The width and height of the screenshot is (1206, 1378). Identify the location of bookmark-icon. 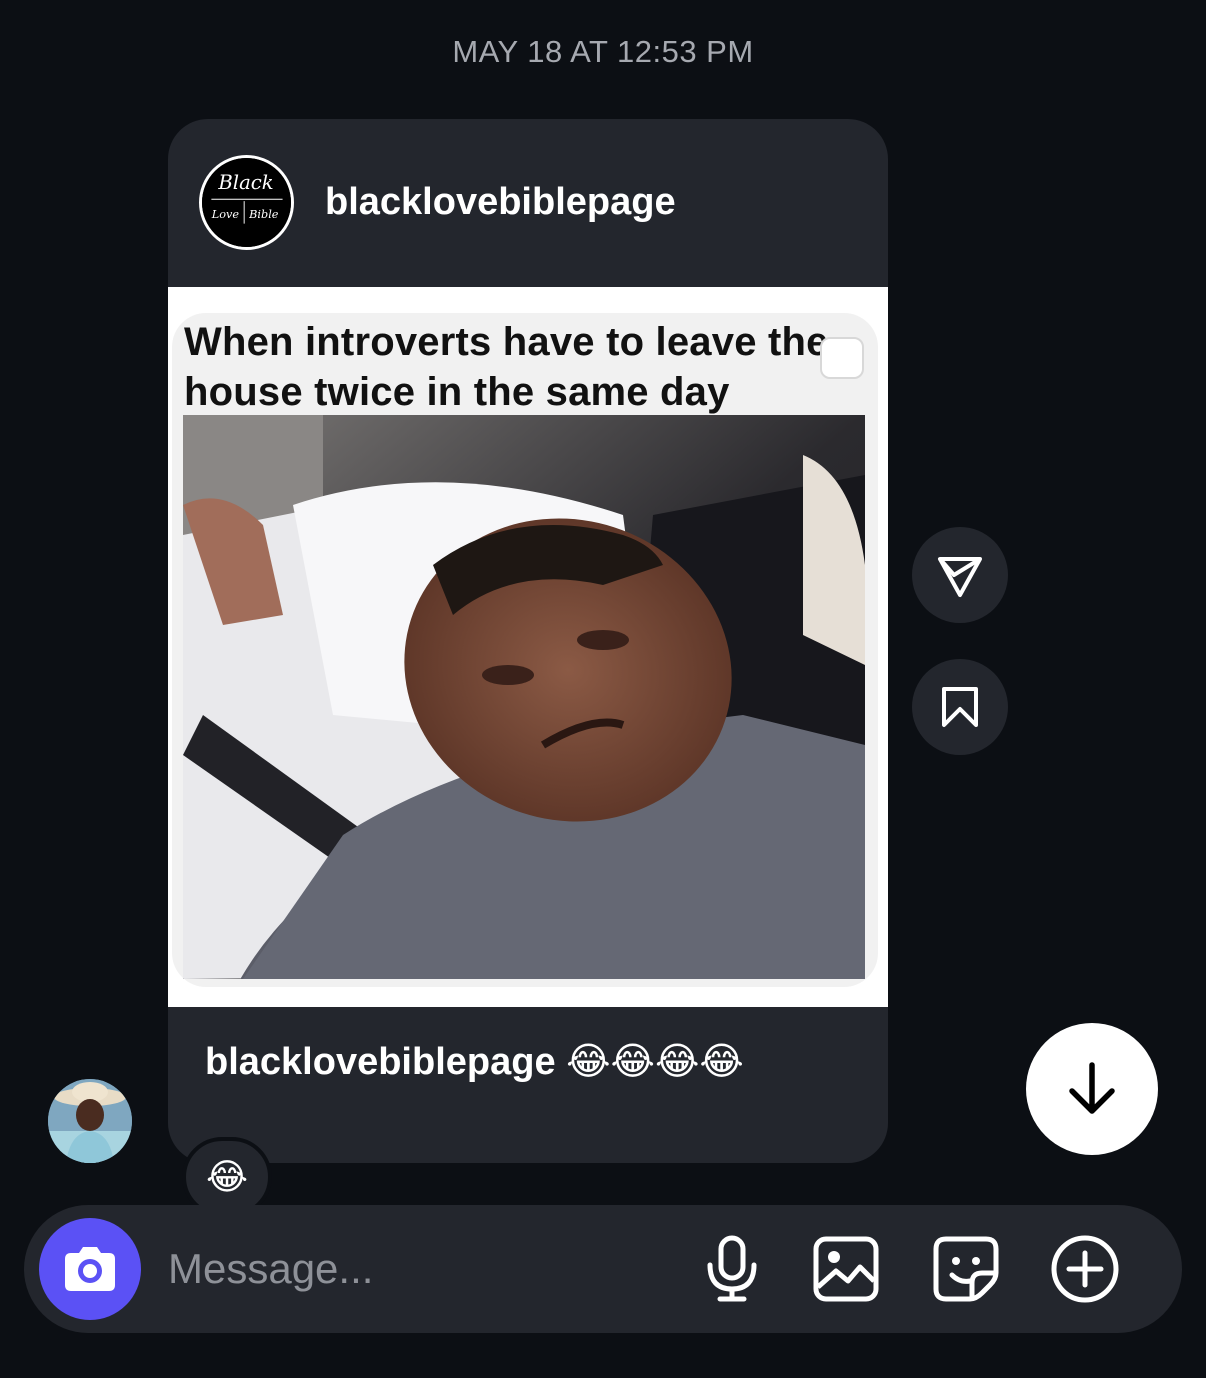
(960, 707).